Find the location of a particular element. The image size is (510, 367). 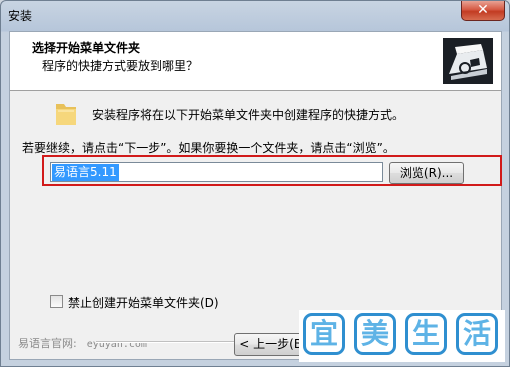

close-icon: ✕ is located at coordinates (483, 10).